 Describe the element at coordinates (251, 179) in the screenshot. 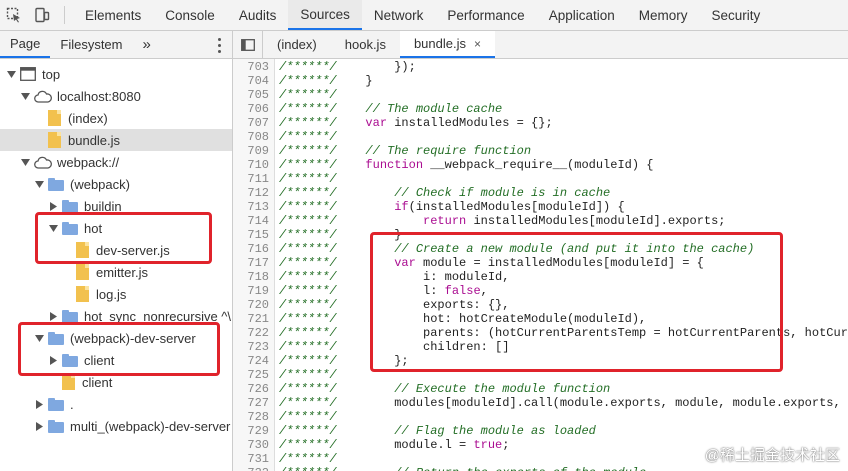

I see `line-number: 711` at that location.